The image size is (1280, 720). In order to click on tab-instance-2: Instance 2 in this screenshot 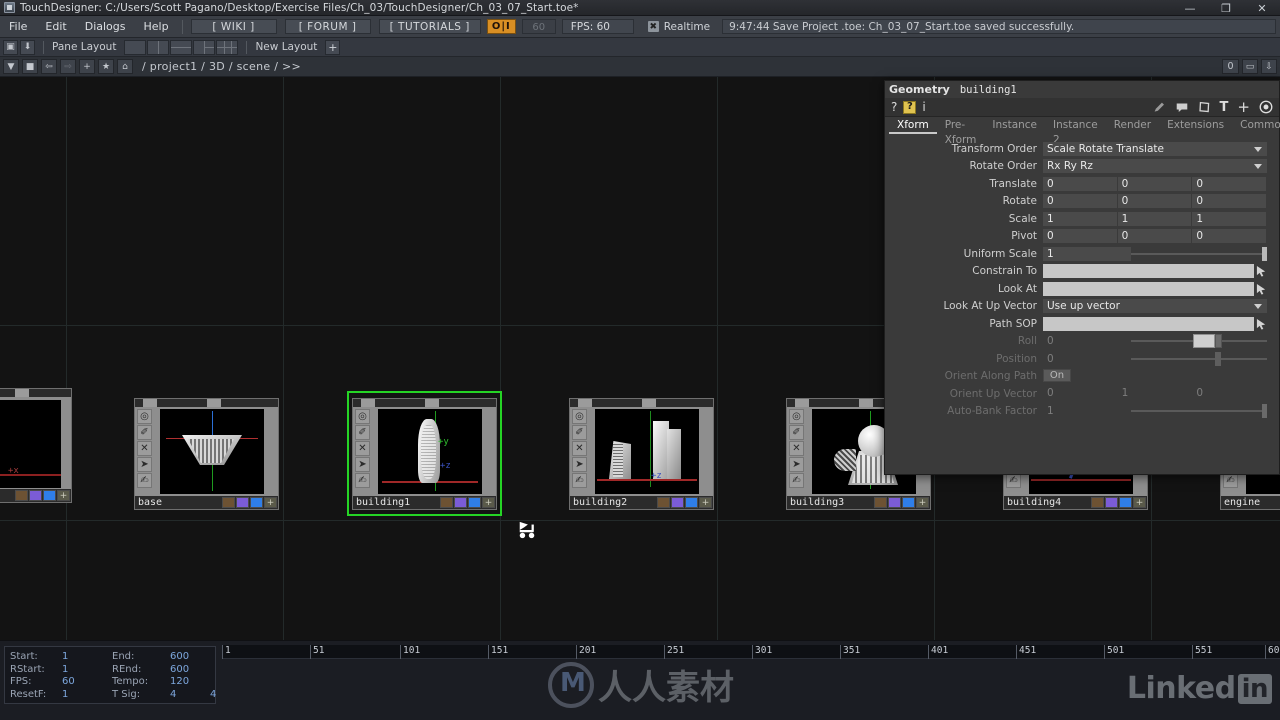, I will do `click(1075, 132)`.